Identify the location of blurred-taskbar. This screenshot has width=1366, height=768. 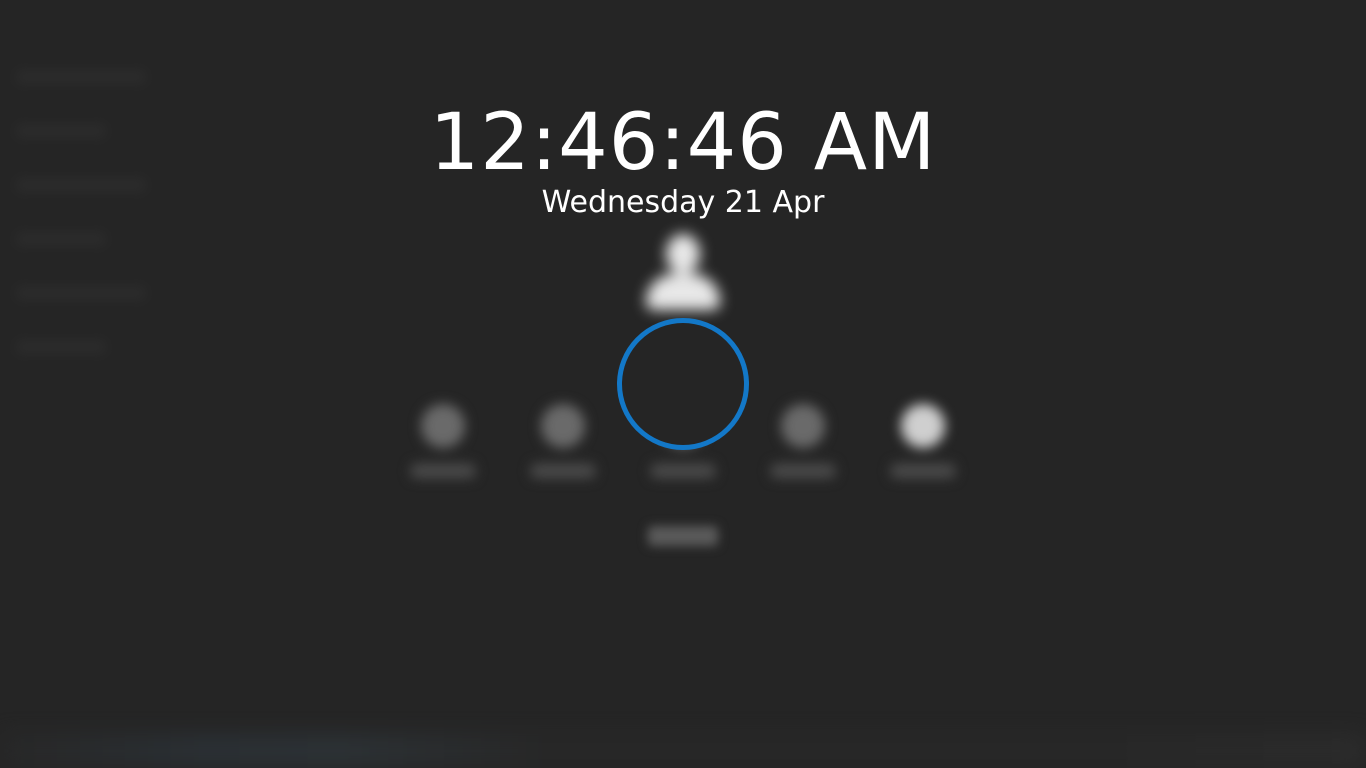
(683, 751).